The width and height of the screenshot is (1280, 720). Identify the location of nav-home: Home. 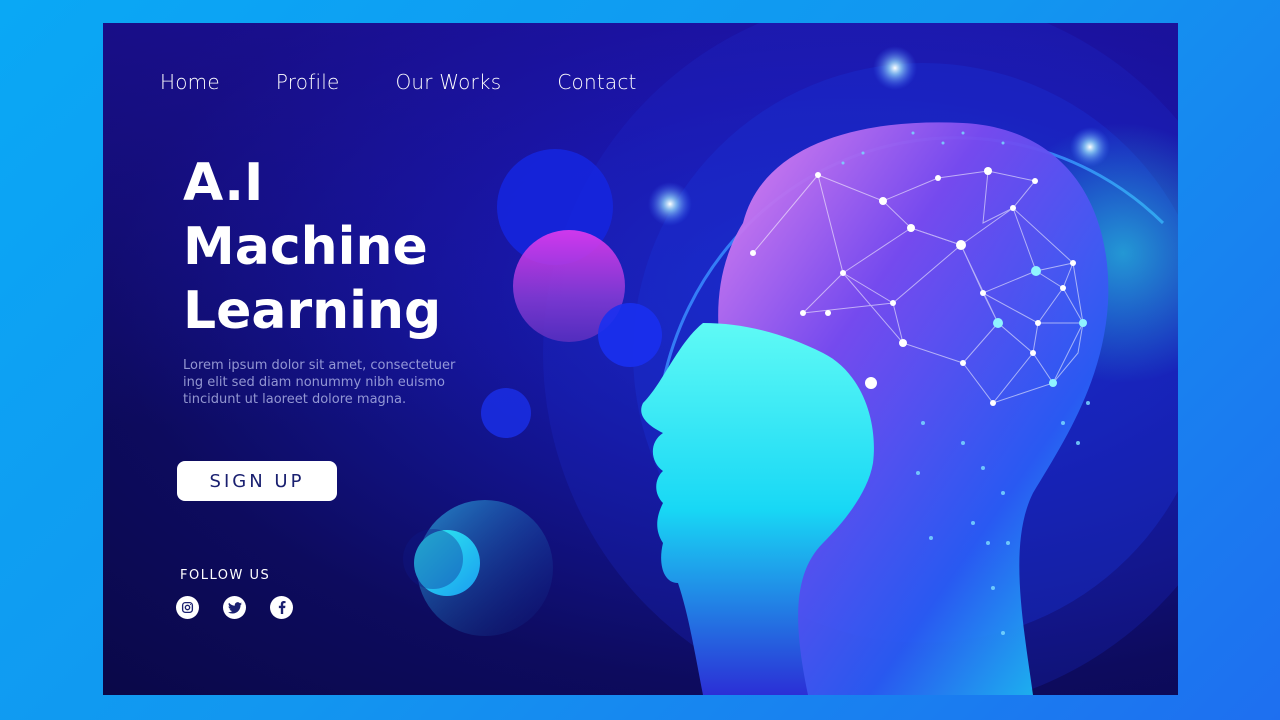
(190, 82).